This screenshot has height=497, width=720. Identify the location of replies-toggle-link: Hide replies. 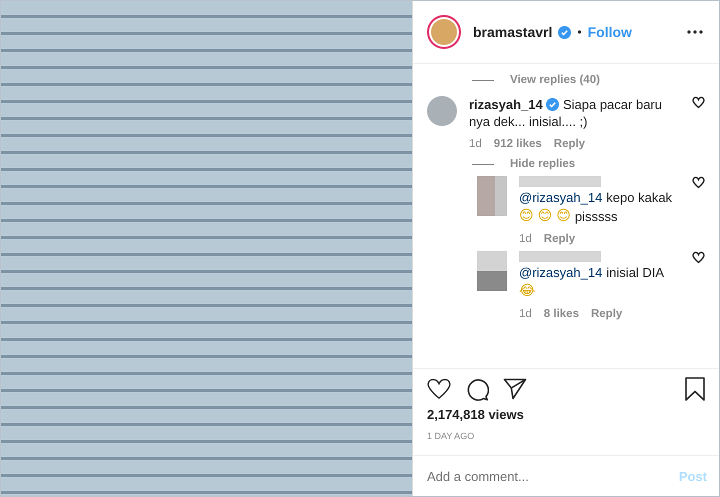
(543, 164).